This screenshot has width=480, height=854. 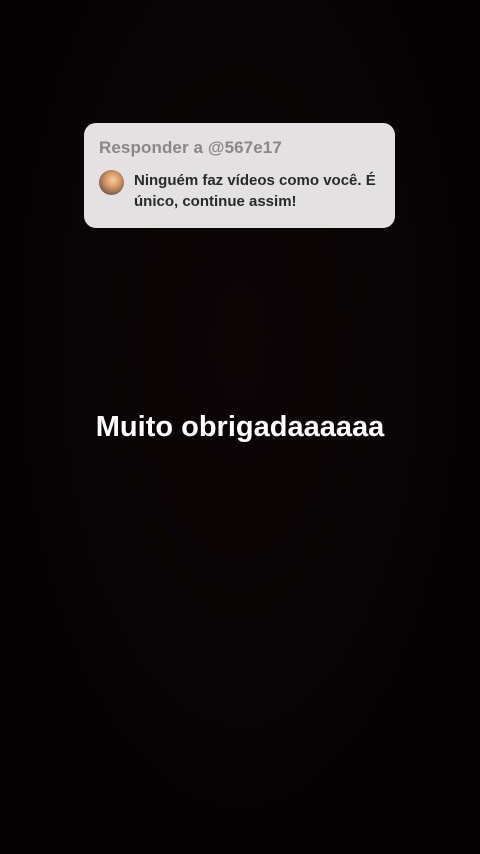 What do you see at coordinates (190, 147) in the screenshot?
I see `reply-header: Responder a @567e17` at bounding box center [190, 147].